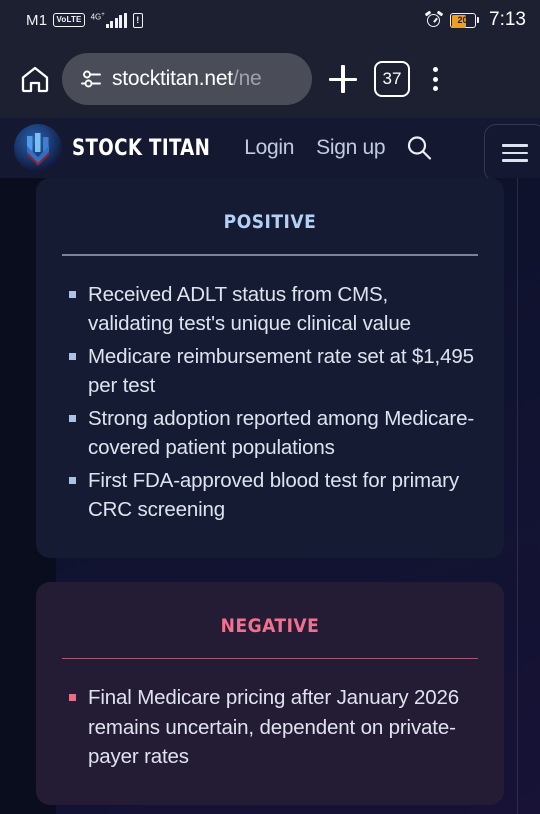 The height and width of the screenshot is (814, 540). Describe the element at coordinates (314, 148) in the screenshot. I see `header-nav: Login Sign up` at that location.